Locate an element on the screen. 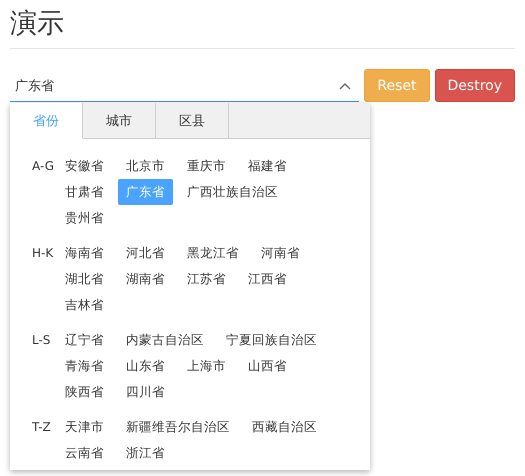 This screenshot has width=525, height=476. region-option: 甘肃省 is located at coordinates (84, 192).